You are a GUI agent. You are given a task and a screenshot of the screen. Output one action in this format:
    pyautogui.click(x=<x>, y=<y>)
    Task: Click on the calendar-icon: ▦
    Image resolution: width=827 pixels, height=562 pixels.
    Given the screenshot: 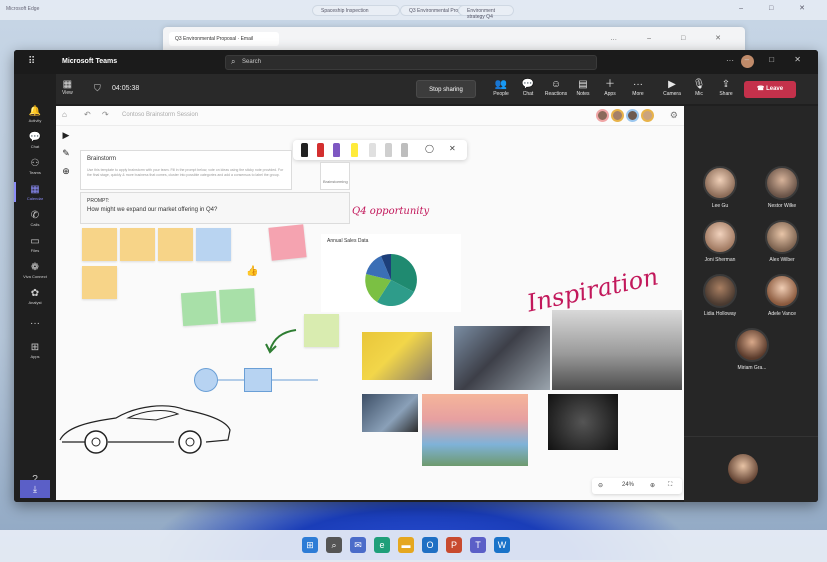 What is the action you would take?
    pyautogui.click(x=35, y=189)
    